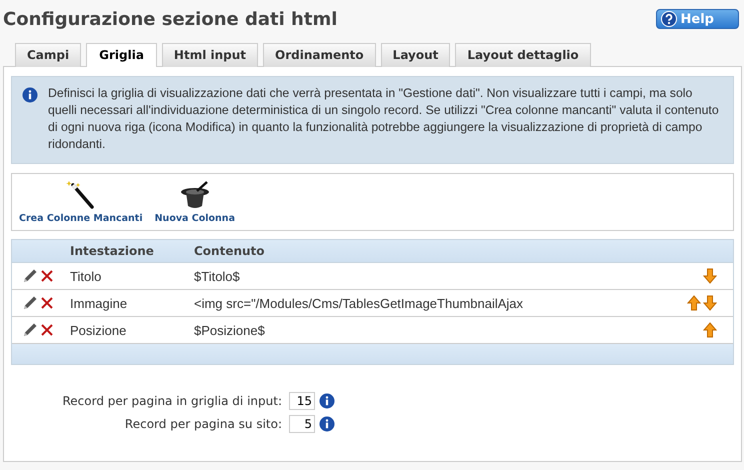  I want to click on help-icon, so click(668, 19).